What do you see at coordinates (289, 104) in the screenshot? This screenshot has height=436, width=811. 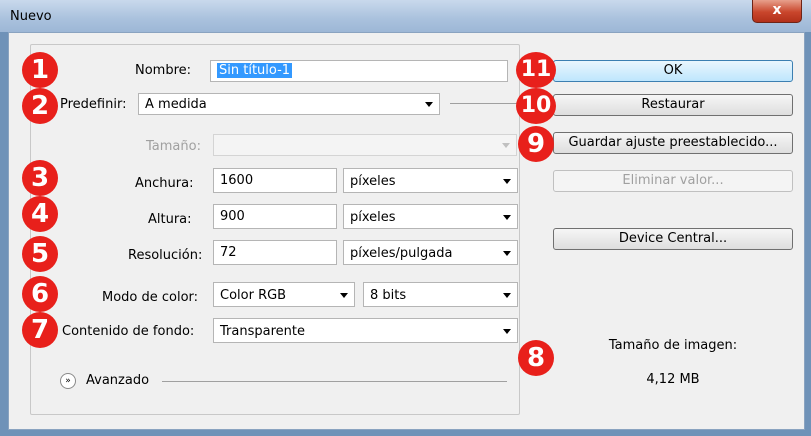 I see `predefinir-select: A medida` at bounding box center [289, 104].